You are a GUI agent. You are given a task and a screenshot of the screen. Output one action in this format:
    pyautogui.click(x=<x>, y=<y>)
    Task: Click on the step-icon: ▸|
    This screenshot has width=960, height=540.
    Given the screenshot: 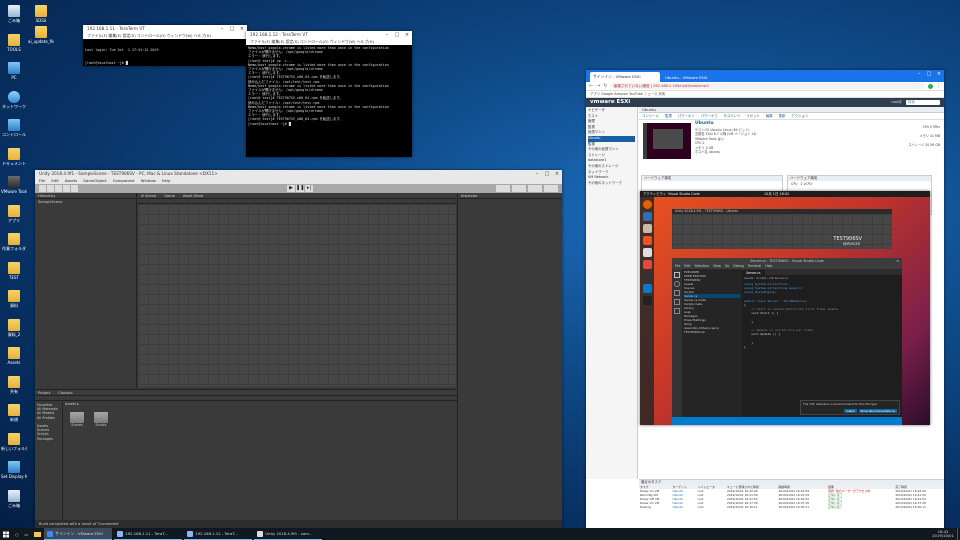 What is the action you would take?
    pyautogui.click(x=309, y=188)
    